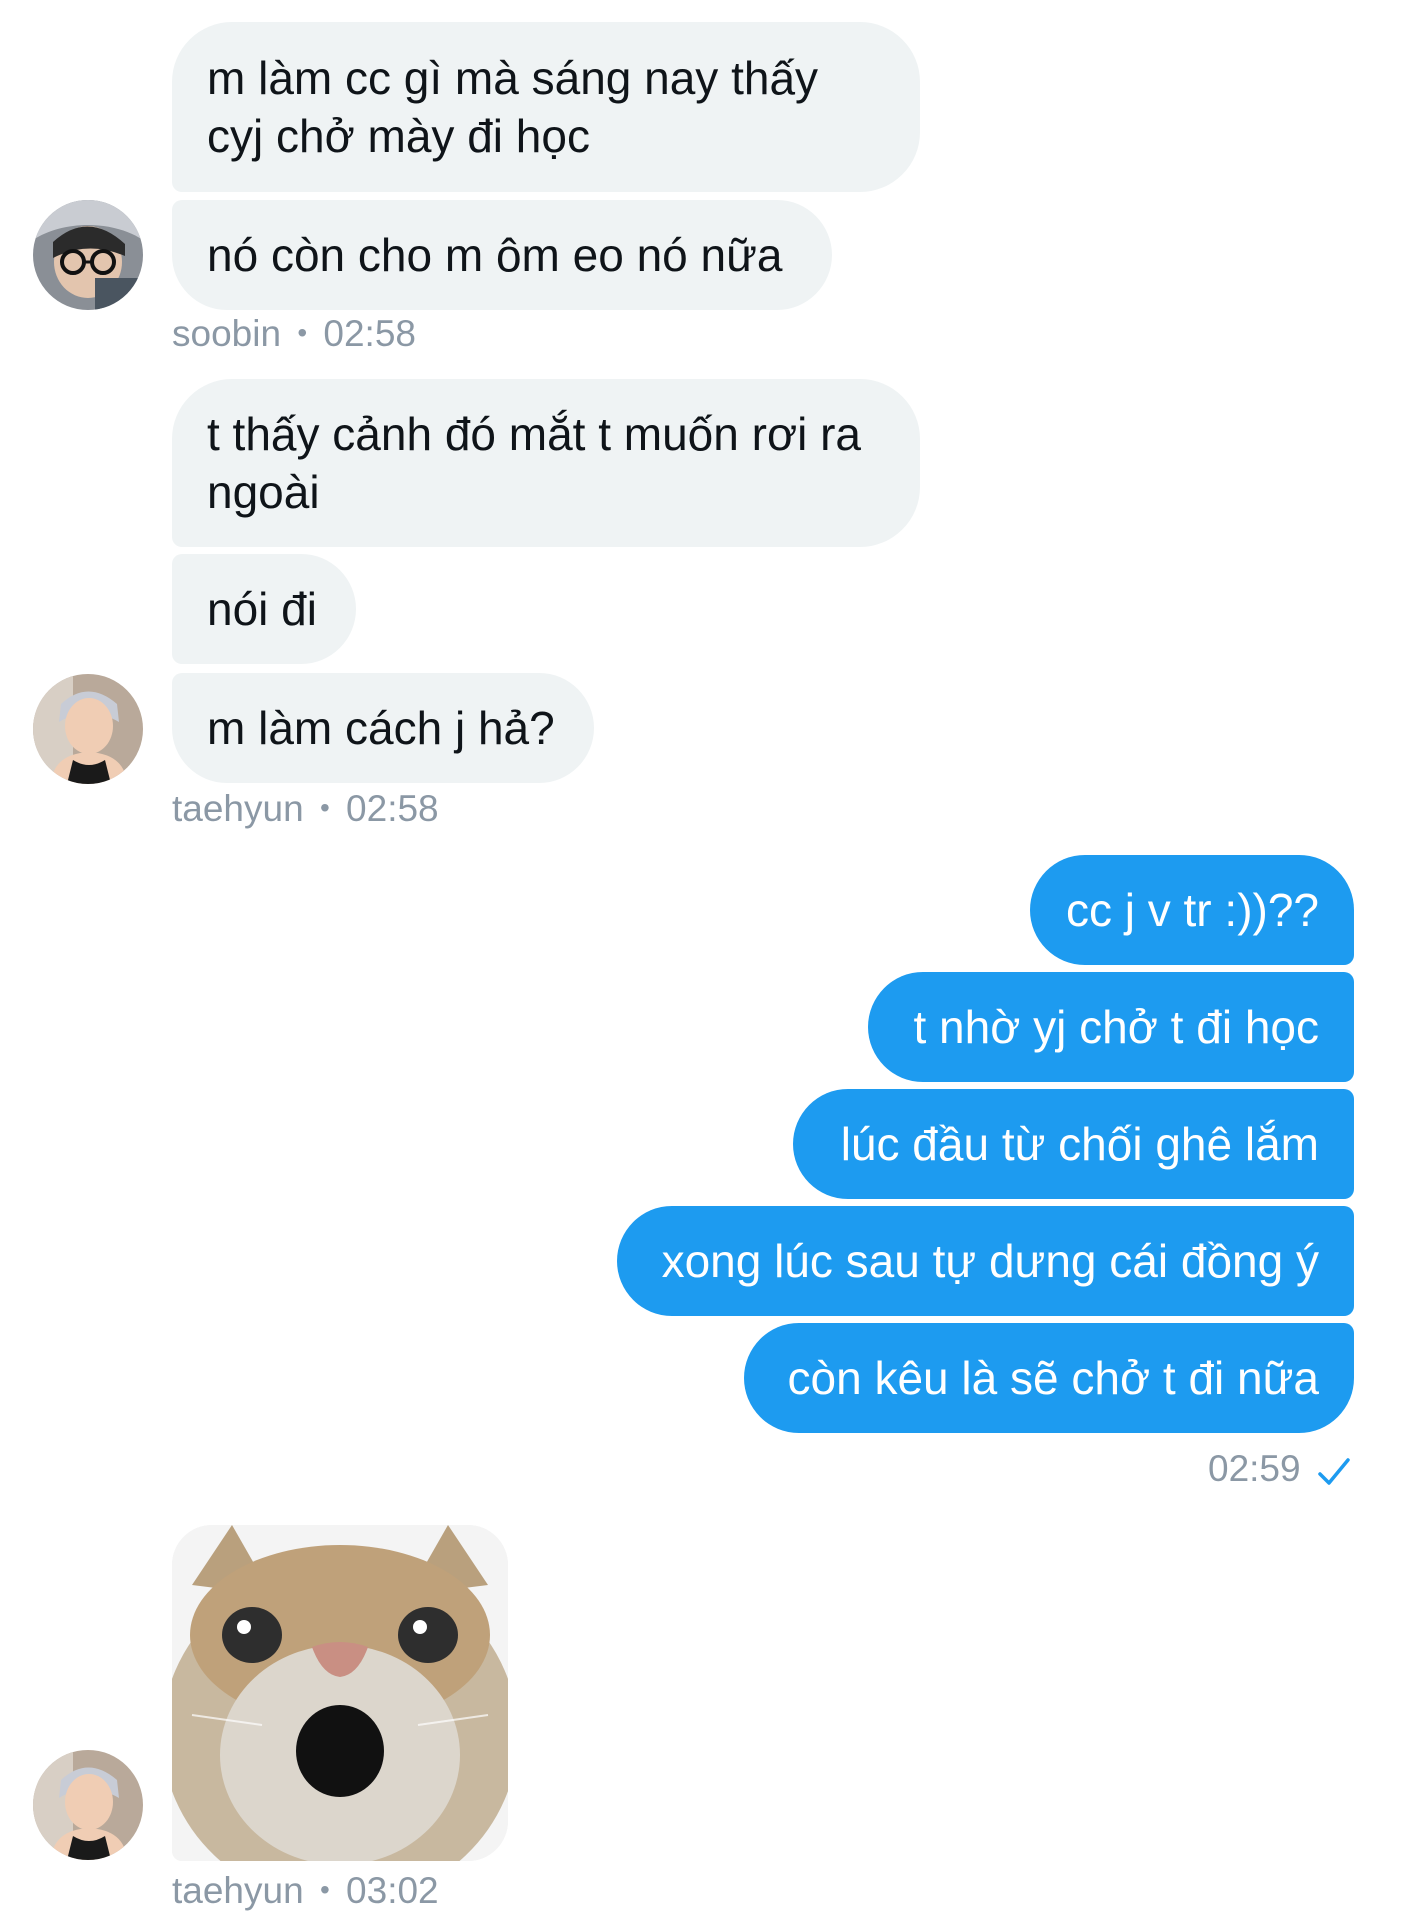  I want to click on message-bubble: t nhờ yj chở t đi học, so click(1111, 1027).